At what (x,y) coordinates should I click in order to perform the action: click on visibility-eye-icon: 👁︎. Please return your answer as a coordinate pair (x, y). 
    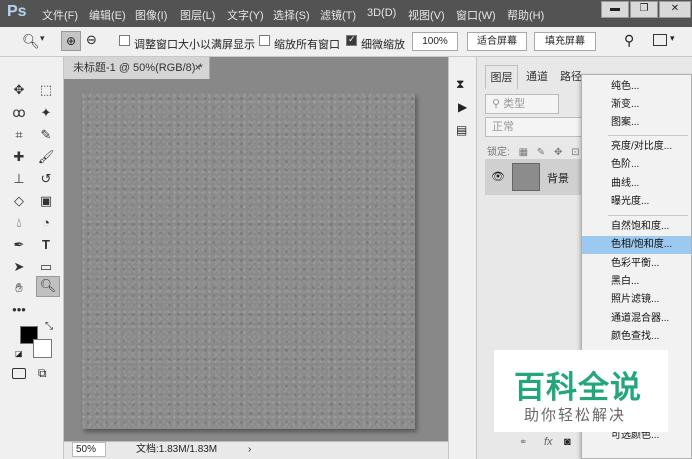
    Looking at the image, I should click on (498, 176).